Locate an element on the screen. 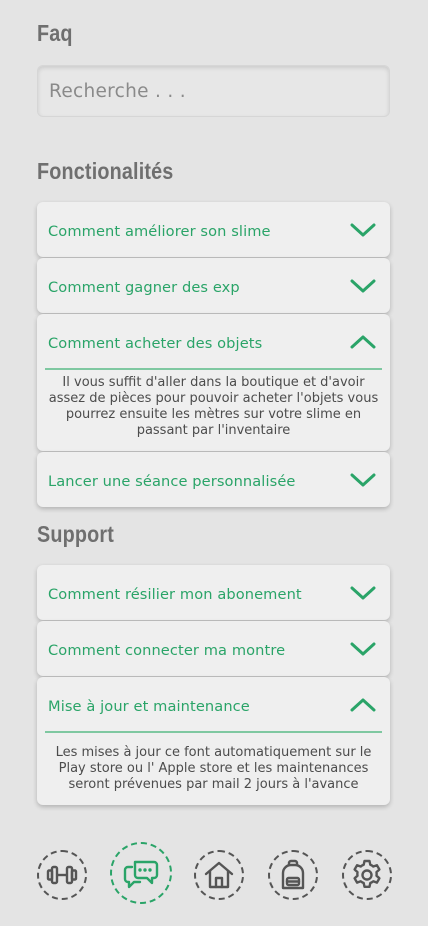  nav-home-button is located at coordinates (219, 875).